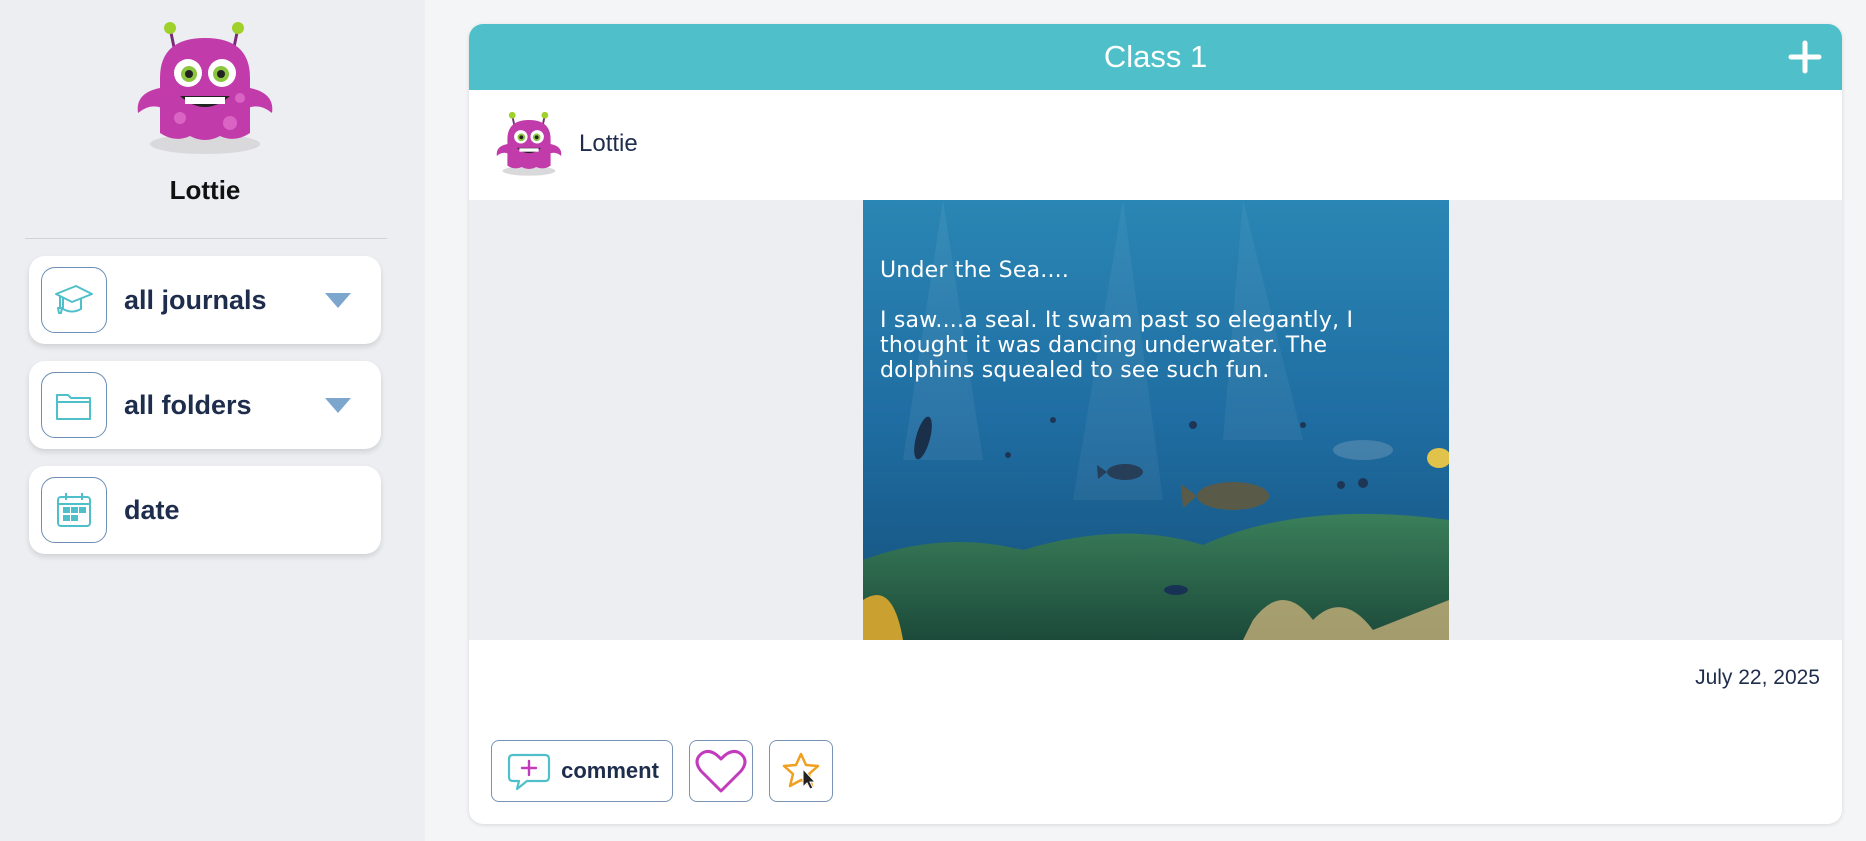 The width and height of the screenshot is (1866, 841). I want to click on heart-icon, so click(721, 771).